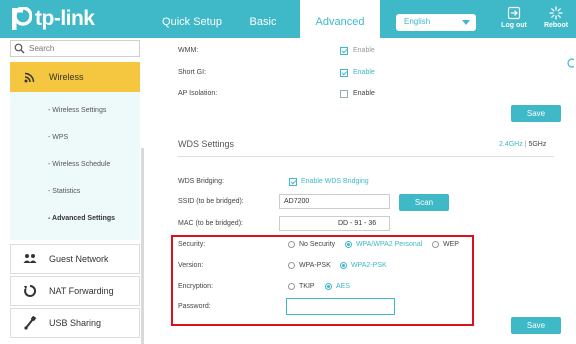  I want to click on ap-isolation-option-label: Enable, so click(364, 93).